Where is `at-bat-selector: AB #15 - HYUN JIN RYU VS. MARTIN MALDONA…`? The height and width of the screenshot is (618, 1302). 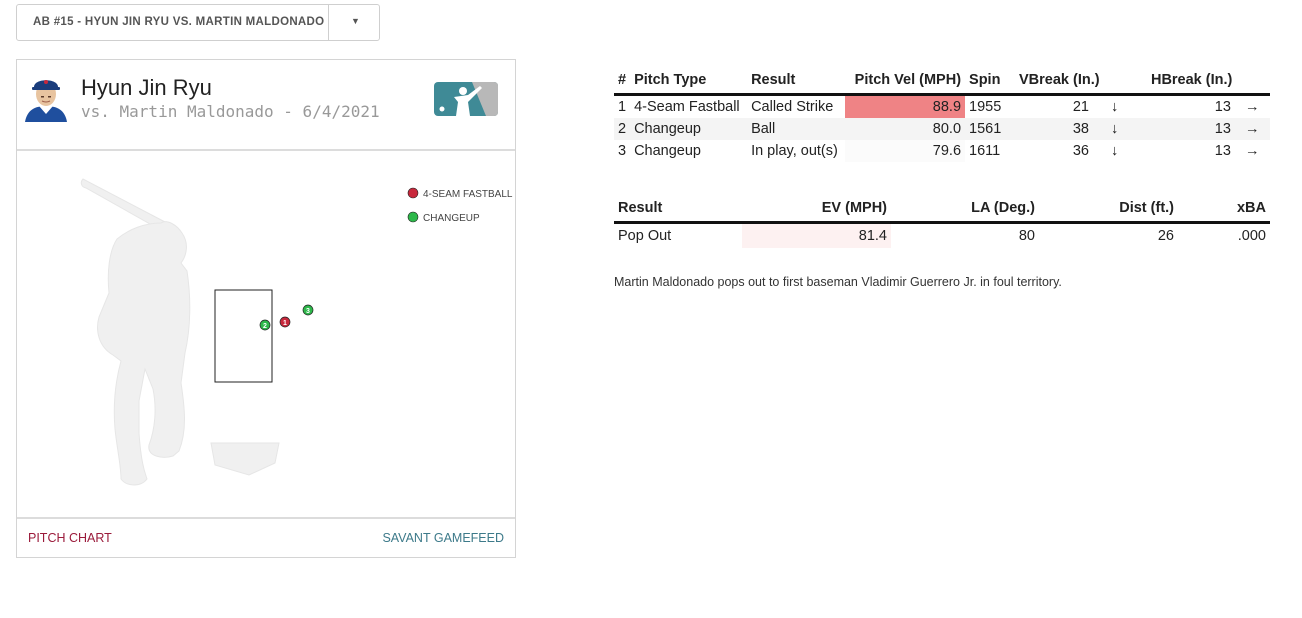 at-bat-selector: AB #15 - HYUN JIN RYU VS. MARTIN MALDONA… is located at coordinates (198, 22).